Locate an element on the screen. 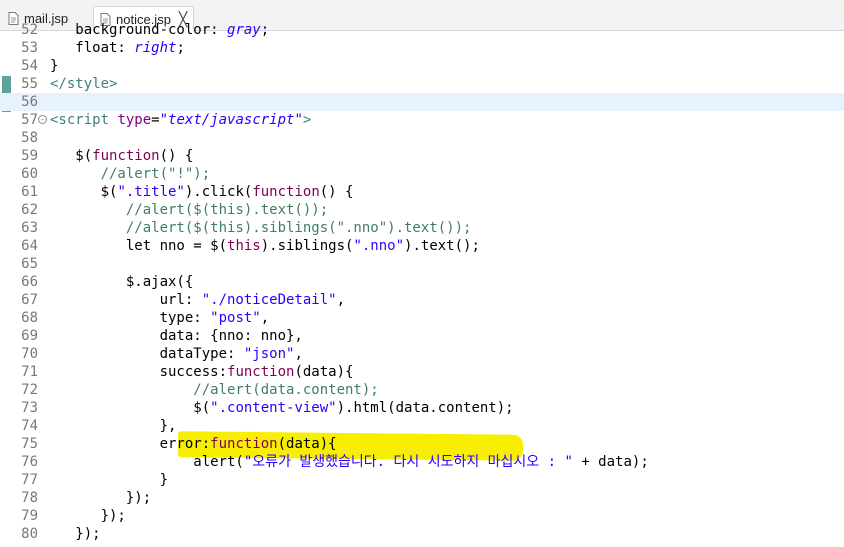  code-line: 66 $.ajax({ is located at coordinates (422, 282).